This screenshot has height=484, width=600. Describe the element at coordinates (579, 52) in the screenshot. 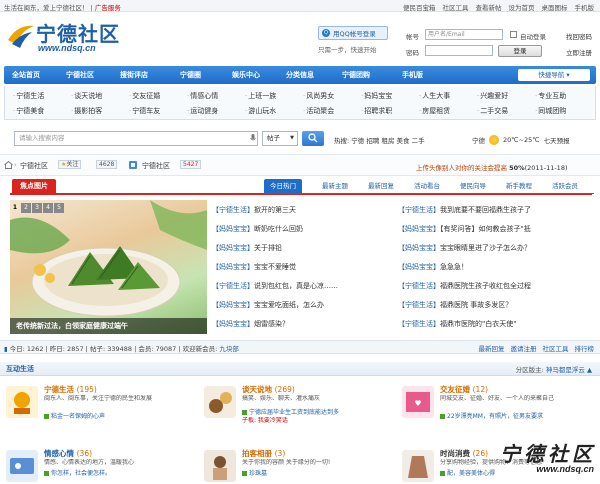

I see `register-link: 立即注册` at that location.